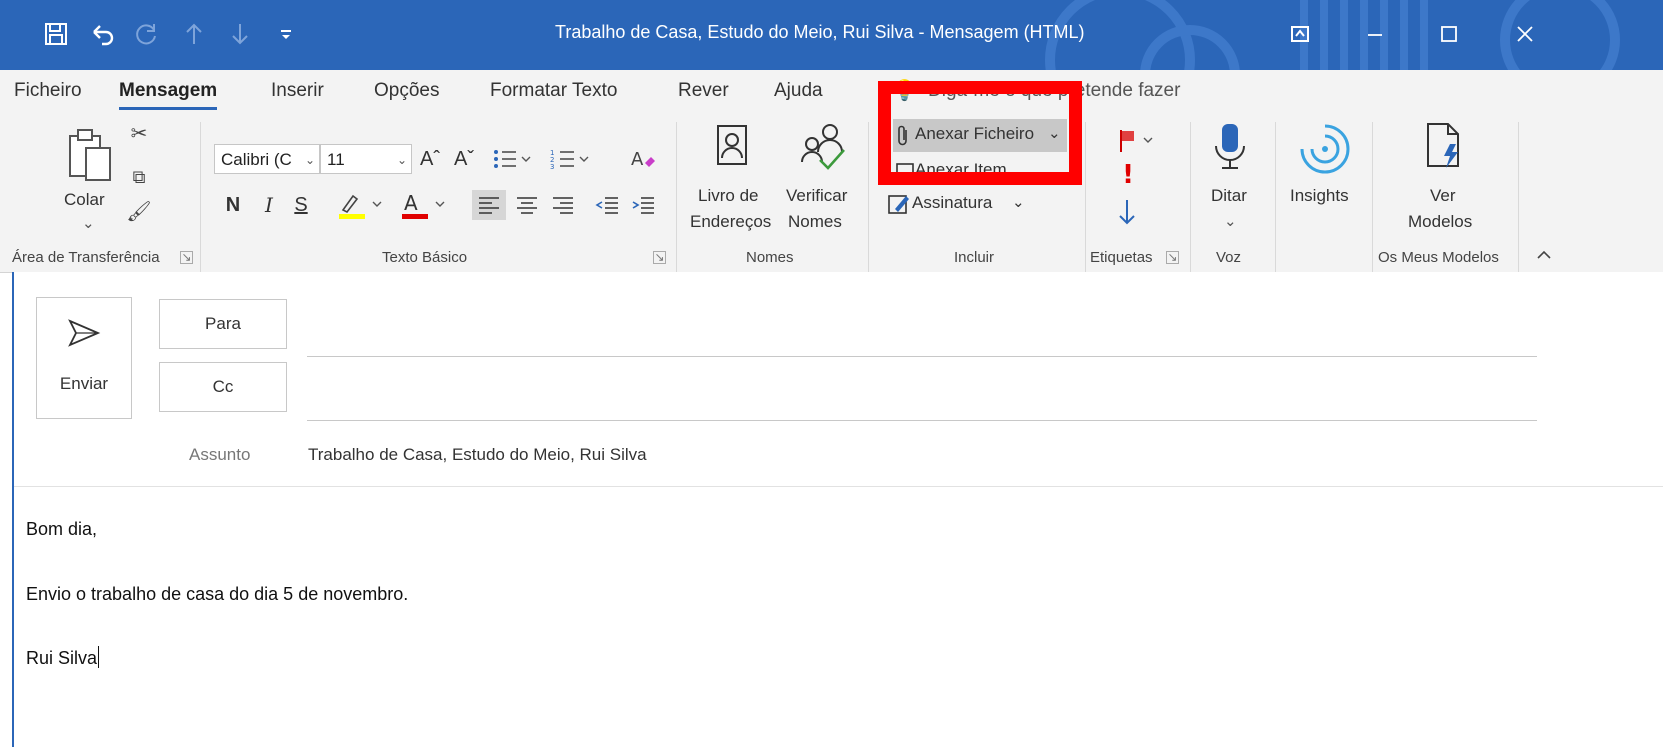  I want to click on move-up-button, so click(194, 34).